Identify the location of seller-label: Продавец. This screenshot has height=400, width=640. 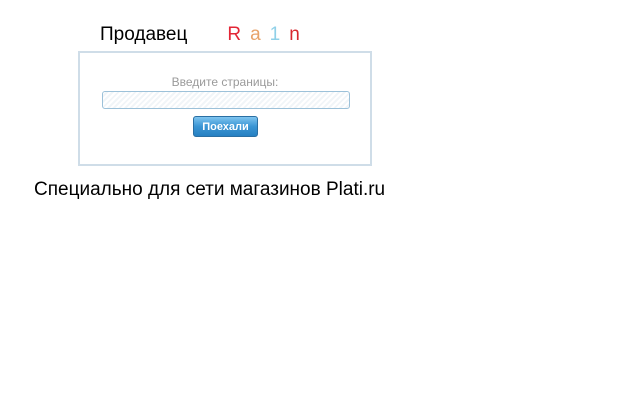
(144, 34).